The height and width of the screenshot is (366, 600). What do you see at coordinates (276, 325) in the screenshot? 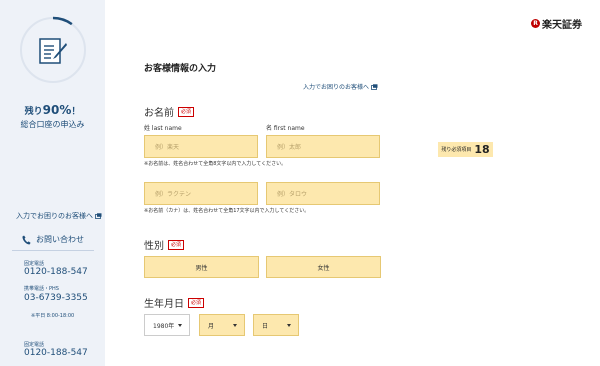
I see `birth-day-select: 日` at bounding box center [276, 325].